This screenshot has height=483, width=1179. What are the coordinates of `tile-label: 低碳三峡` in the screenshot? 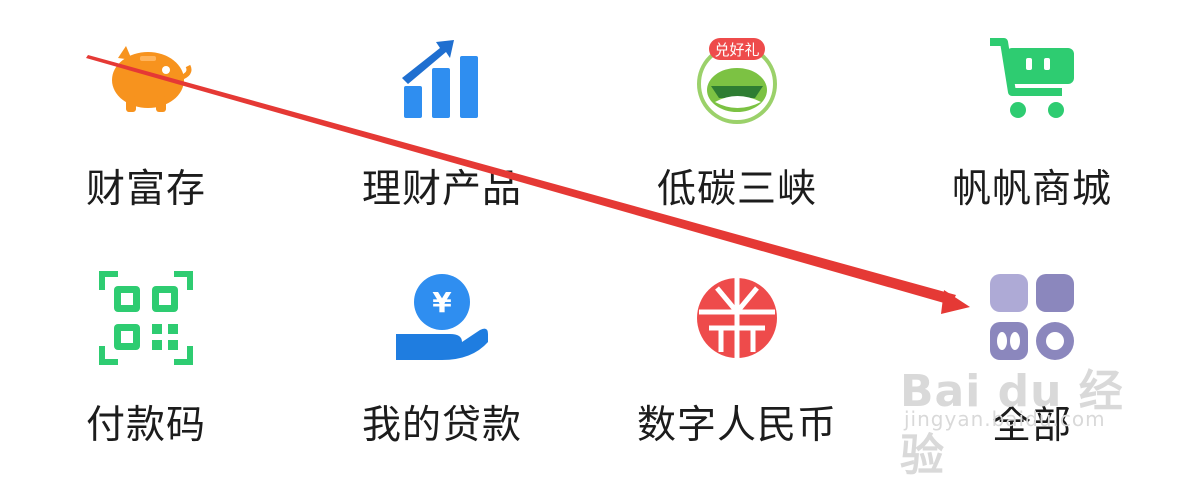 It's located at (736, 189).